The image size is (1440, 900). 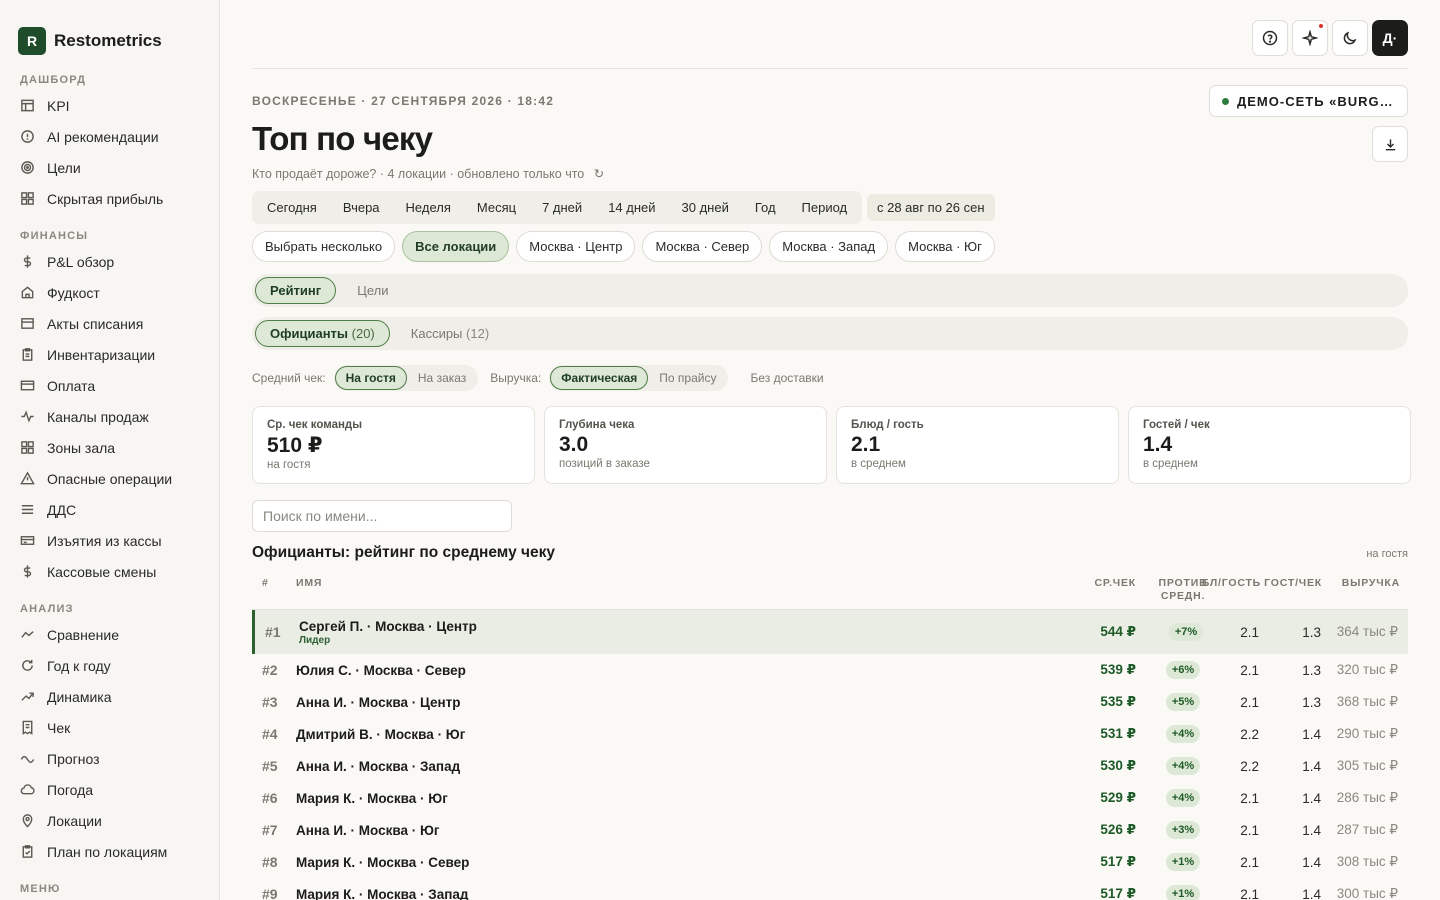 I want to click on period-option: 14 дней, so click(x=631, y=207).